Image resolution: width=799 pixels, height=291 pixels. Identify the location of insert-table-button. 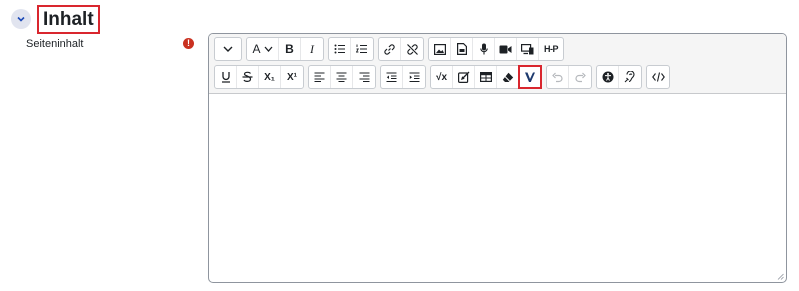
(486, 77).